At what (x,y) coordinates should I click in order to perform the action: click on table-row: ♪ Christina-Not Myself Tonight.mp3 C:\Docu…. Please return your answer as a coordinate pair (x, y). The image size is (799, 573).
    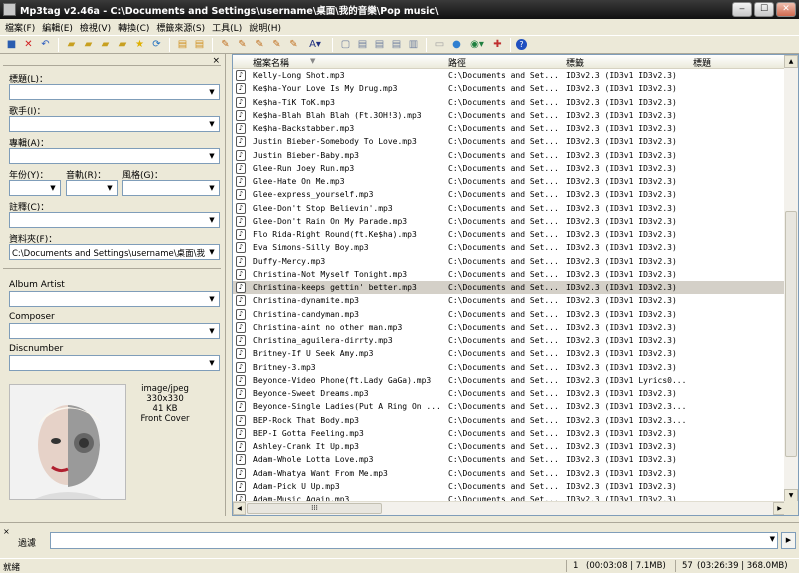
    Looking at the image, I should click on (509, 274).